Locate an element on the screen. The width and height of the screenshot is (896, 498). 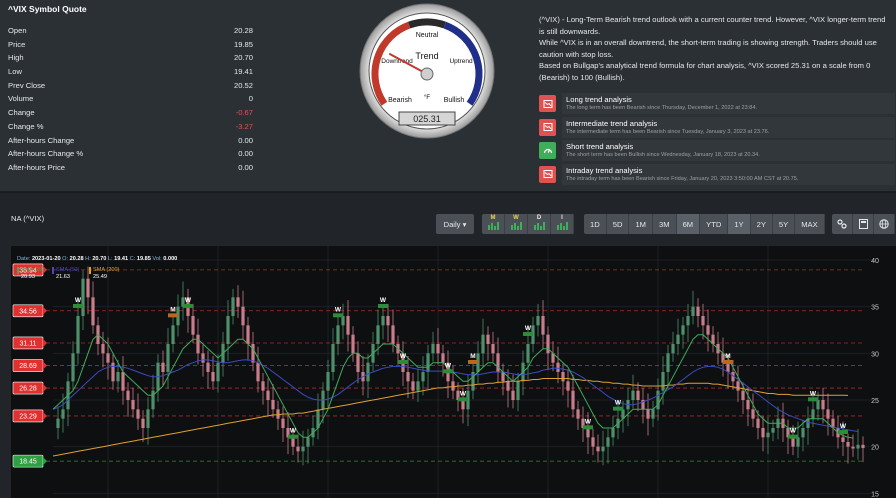
range-button: 5D is located at coordinates (618, 224).